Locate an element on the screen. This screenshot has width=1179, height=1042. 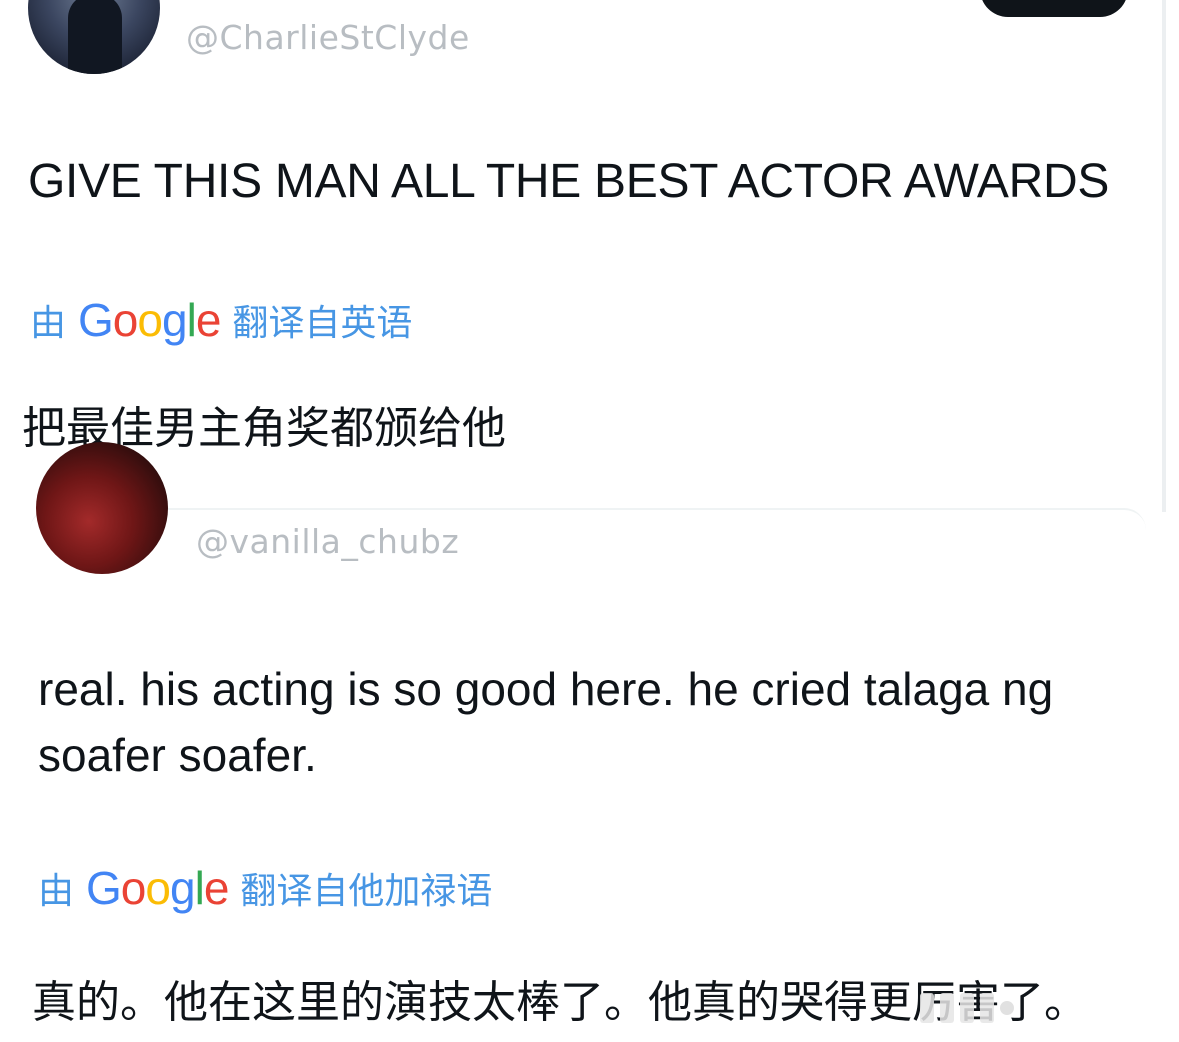
translation-attribution: 由 Google 翻译自英语 is located at coordinates (221, 320).